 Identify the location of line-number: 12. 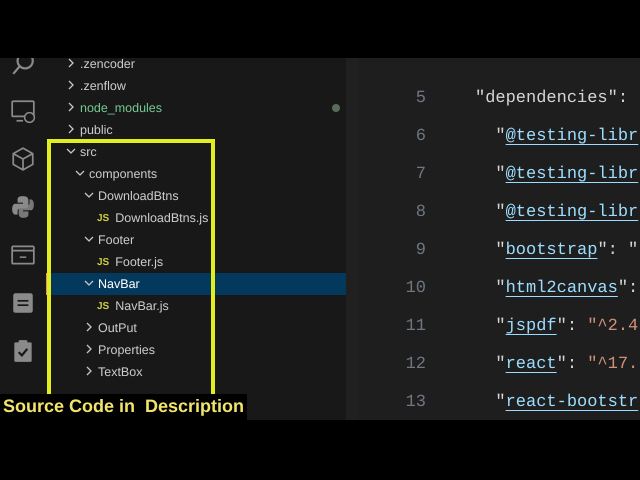
(415, 364).